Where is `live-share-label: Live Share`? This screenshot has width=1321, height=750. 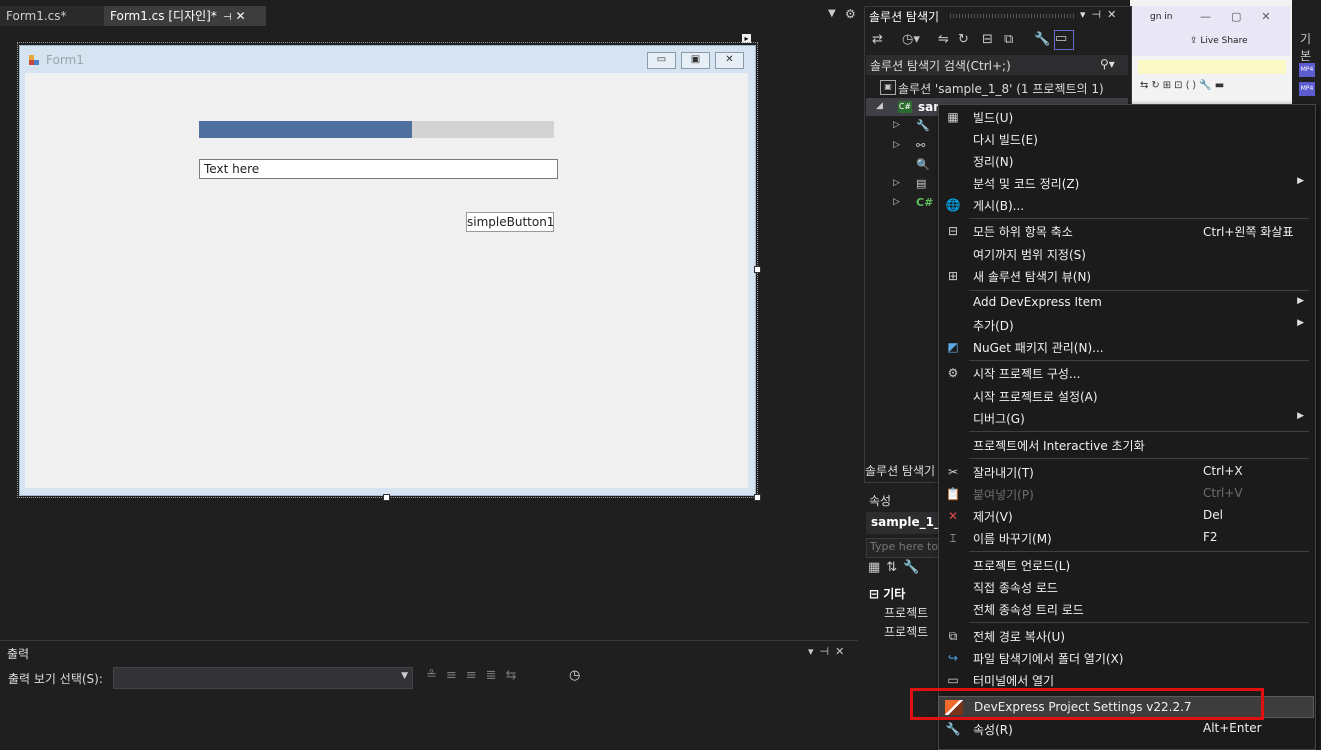 live-share-label: Live Share is located at coordinates (1224, 41).